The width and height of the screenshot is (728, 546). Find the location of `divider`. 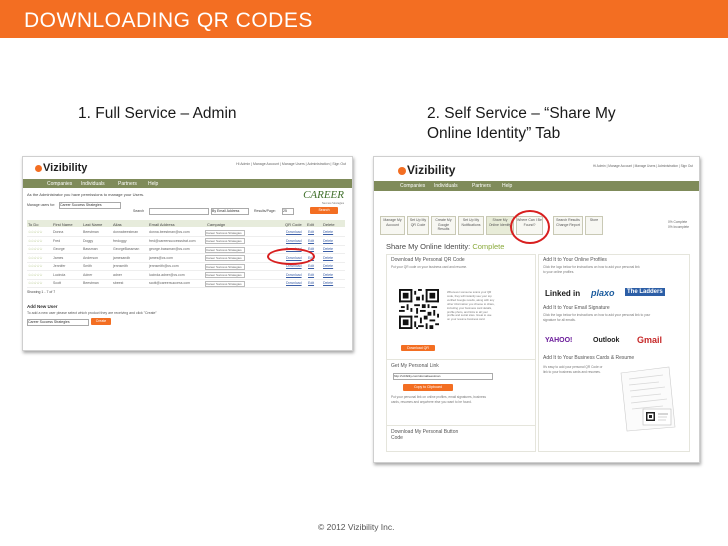

divider is located at coordinates (461, 425).